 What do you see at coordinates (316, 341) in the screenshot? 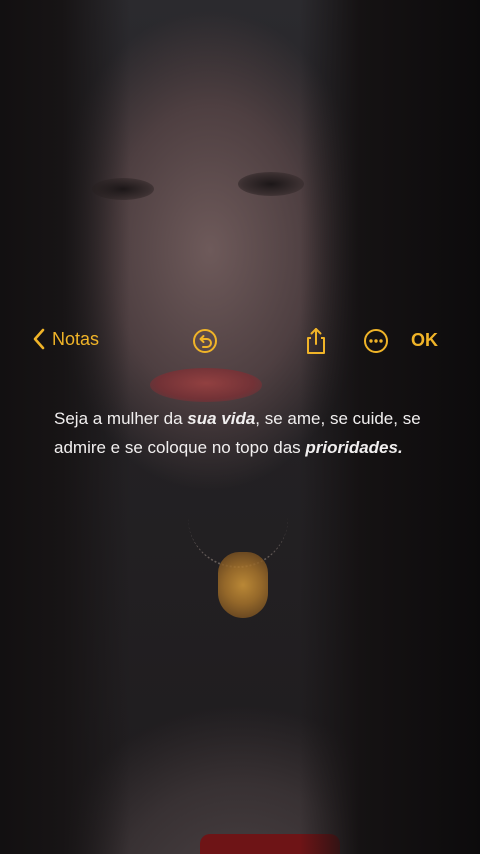
I see `share-icon` at bounding box center [316, 341].